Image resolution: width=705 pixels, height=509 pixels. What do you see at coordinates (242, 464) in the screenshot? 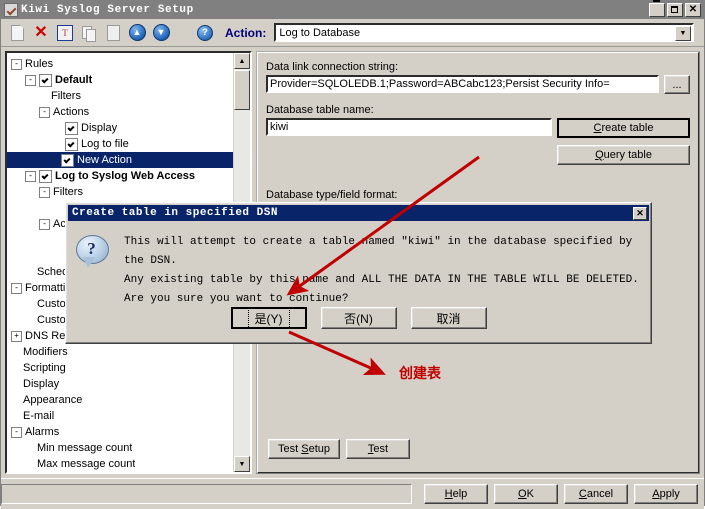
I see `scroll-down-button: ▼` at bounding box center [242, 464].